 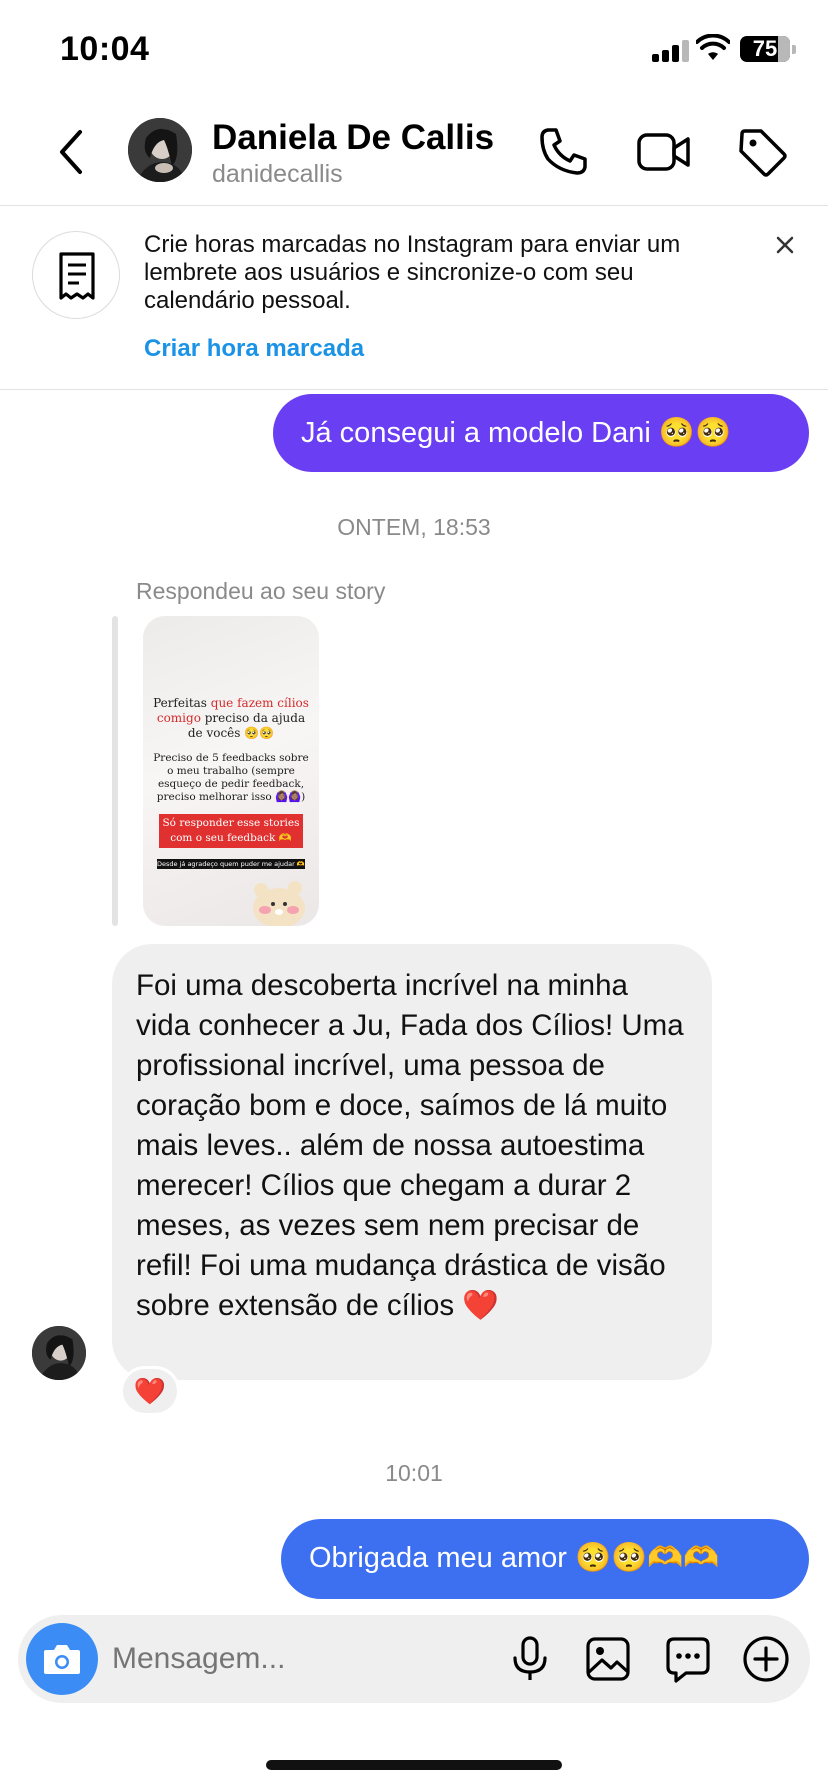 I want to click on sticker-chat-icon, so click(x=688, y=1660).